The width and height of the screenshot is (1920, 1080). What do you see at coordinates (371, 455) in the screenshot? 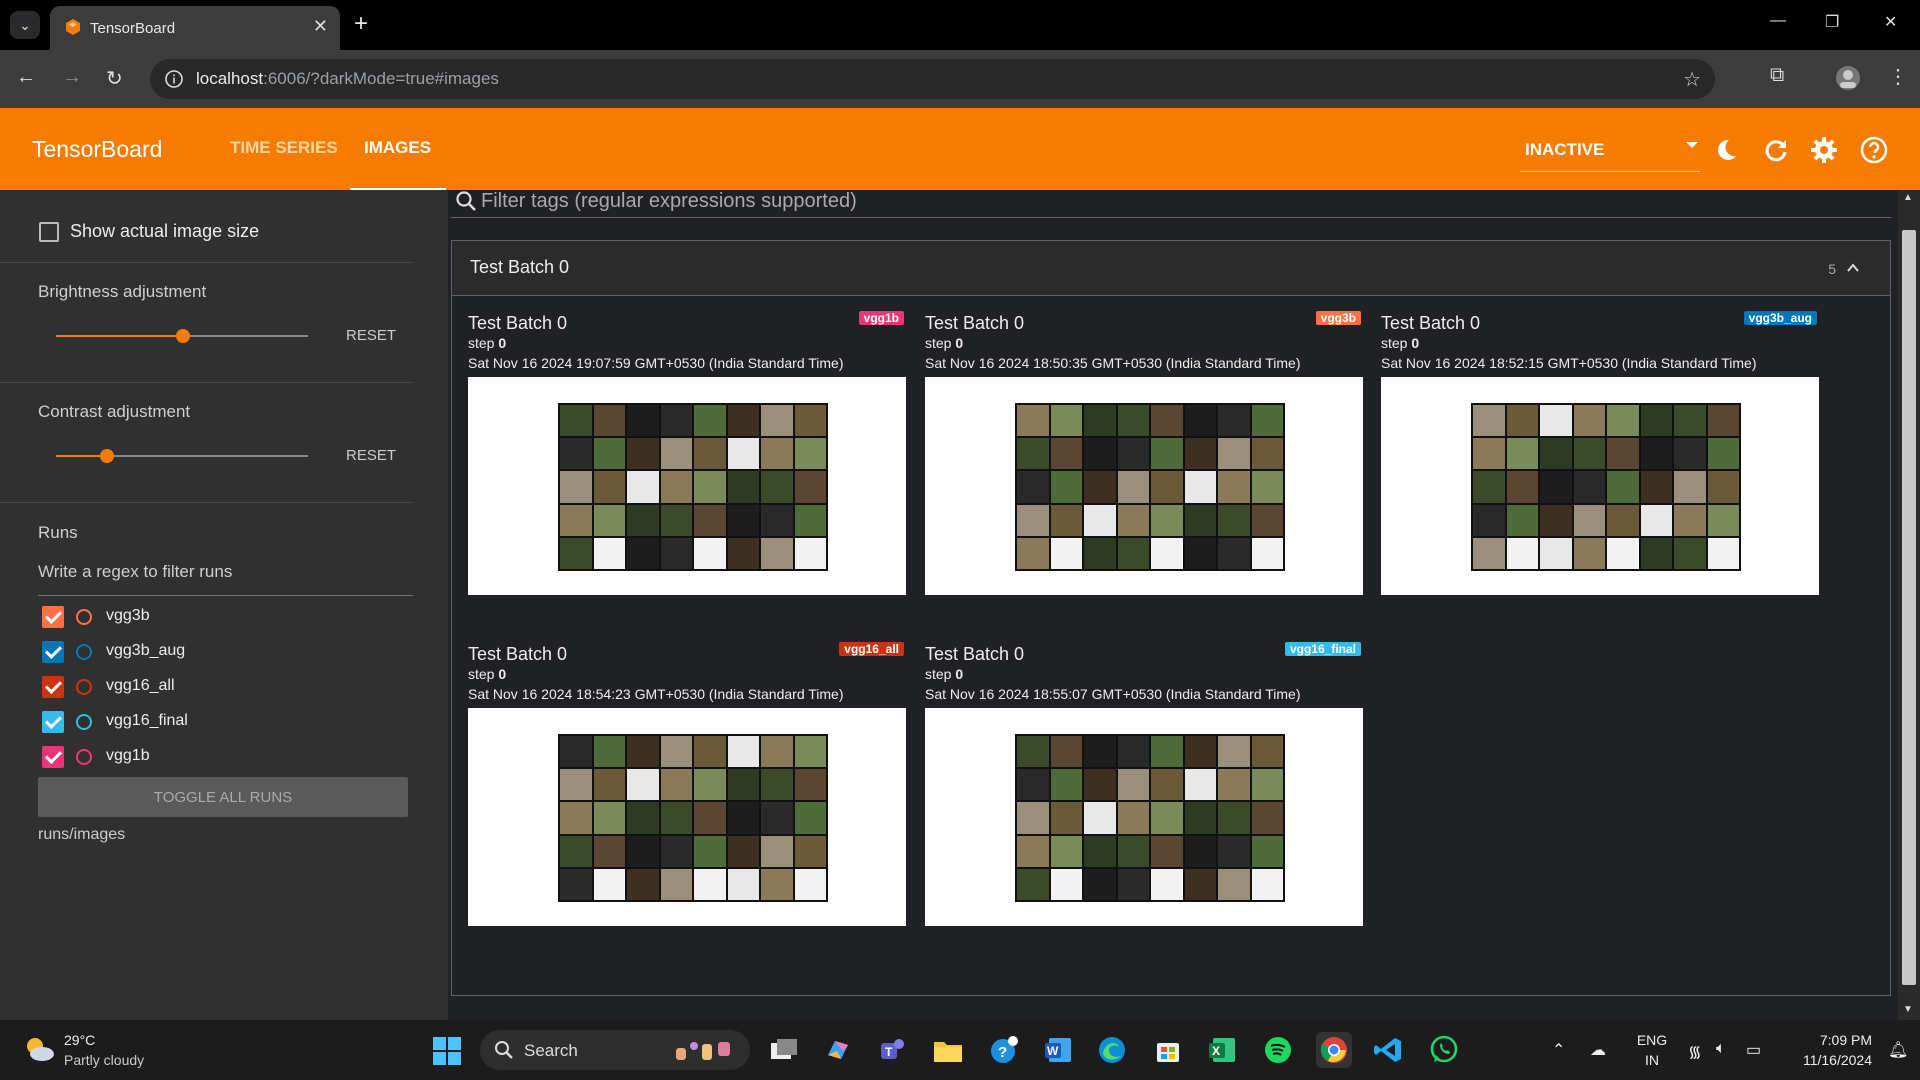
I see `contrast-reset-button: RESET` at bounding box center [371, 455].